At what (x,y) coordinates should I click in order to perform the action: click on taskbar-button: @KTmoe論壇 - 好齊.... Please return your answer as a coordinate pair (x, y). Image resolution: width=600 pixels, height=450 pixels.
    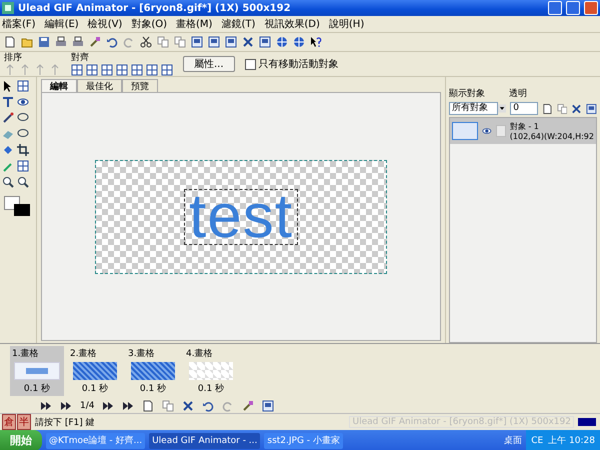
    Looking at the image, I should click on (96, 440).